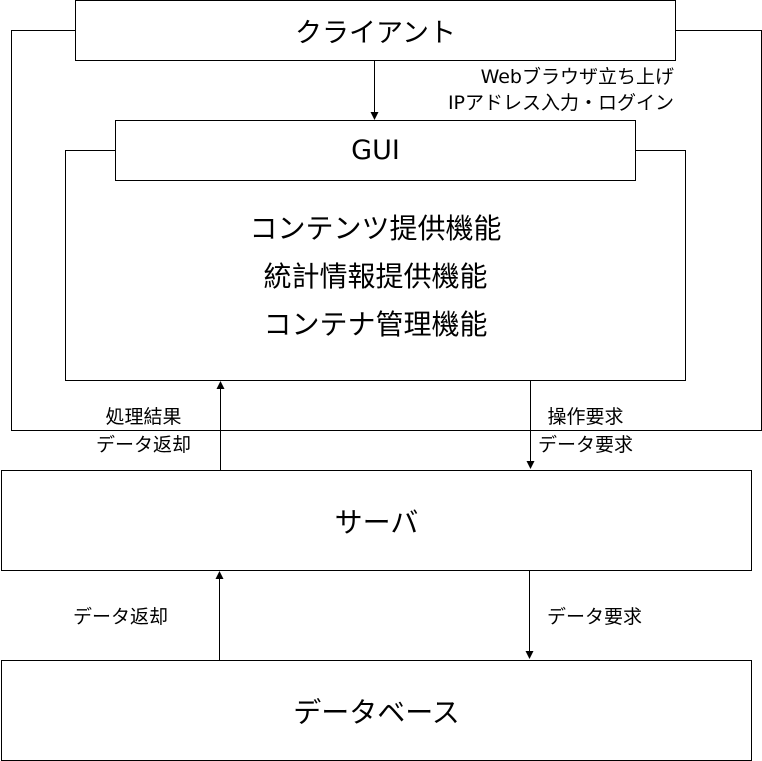 This screenshot has width=762, height=761. What do you see at coordinates (375, 324) in the screenshot?
I see `function-container-management: コンテナ管理機能` at bounding box center [375, 324].